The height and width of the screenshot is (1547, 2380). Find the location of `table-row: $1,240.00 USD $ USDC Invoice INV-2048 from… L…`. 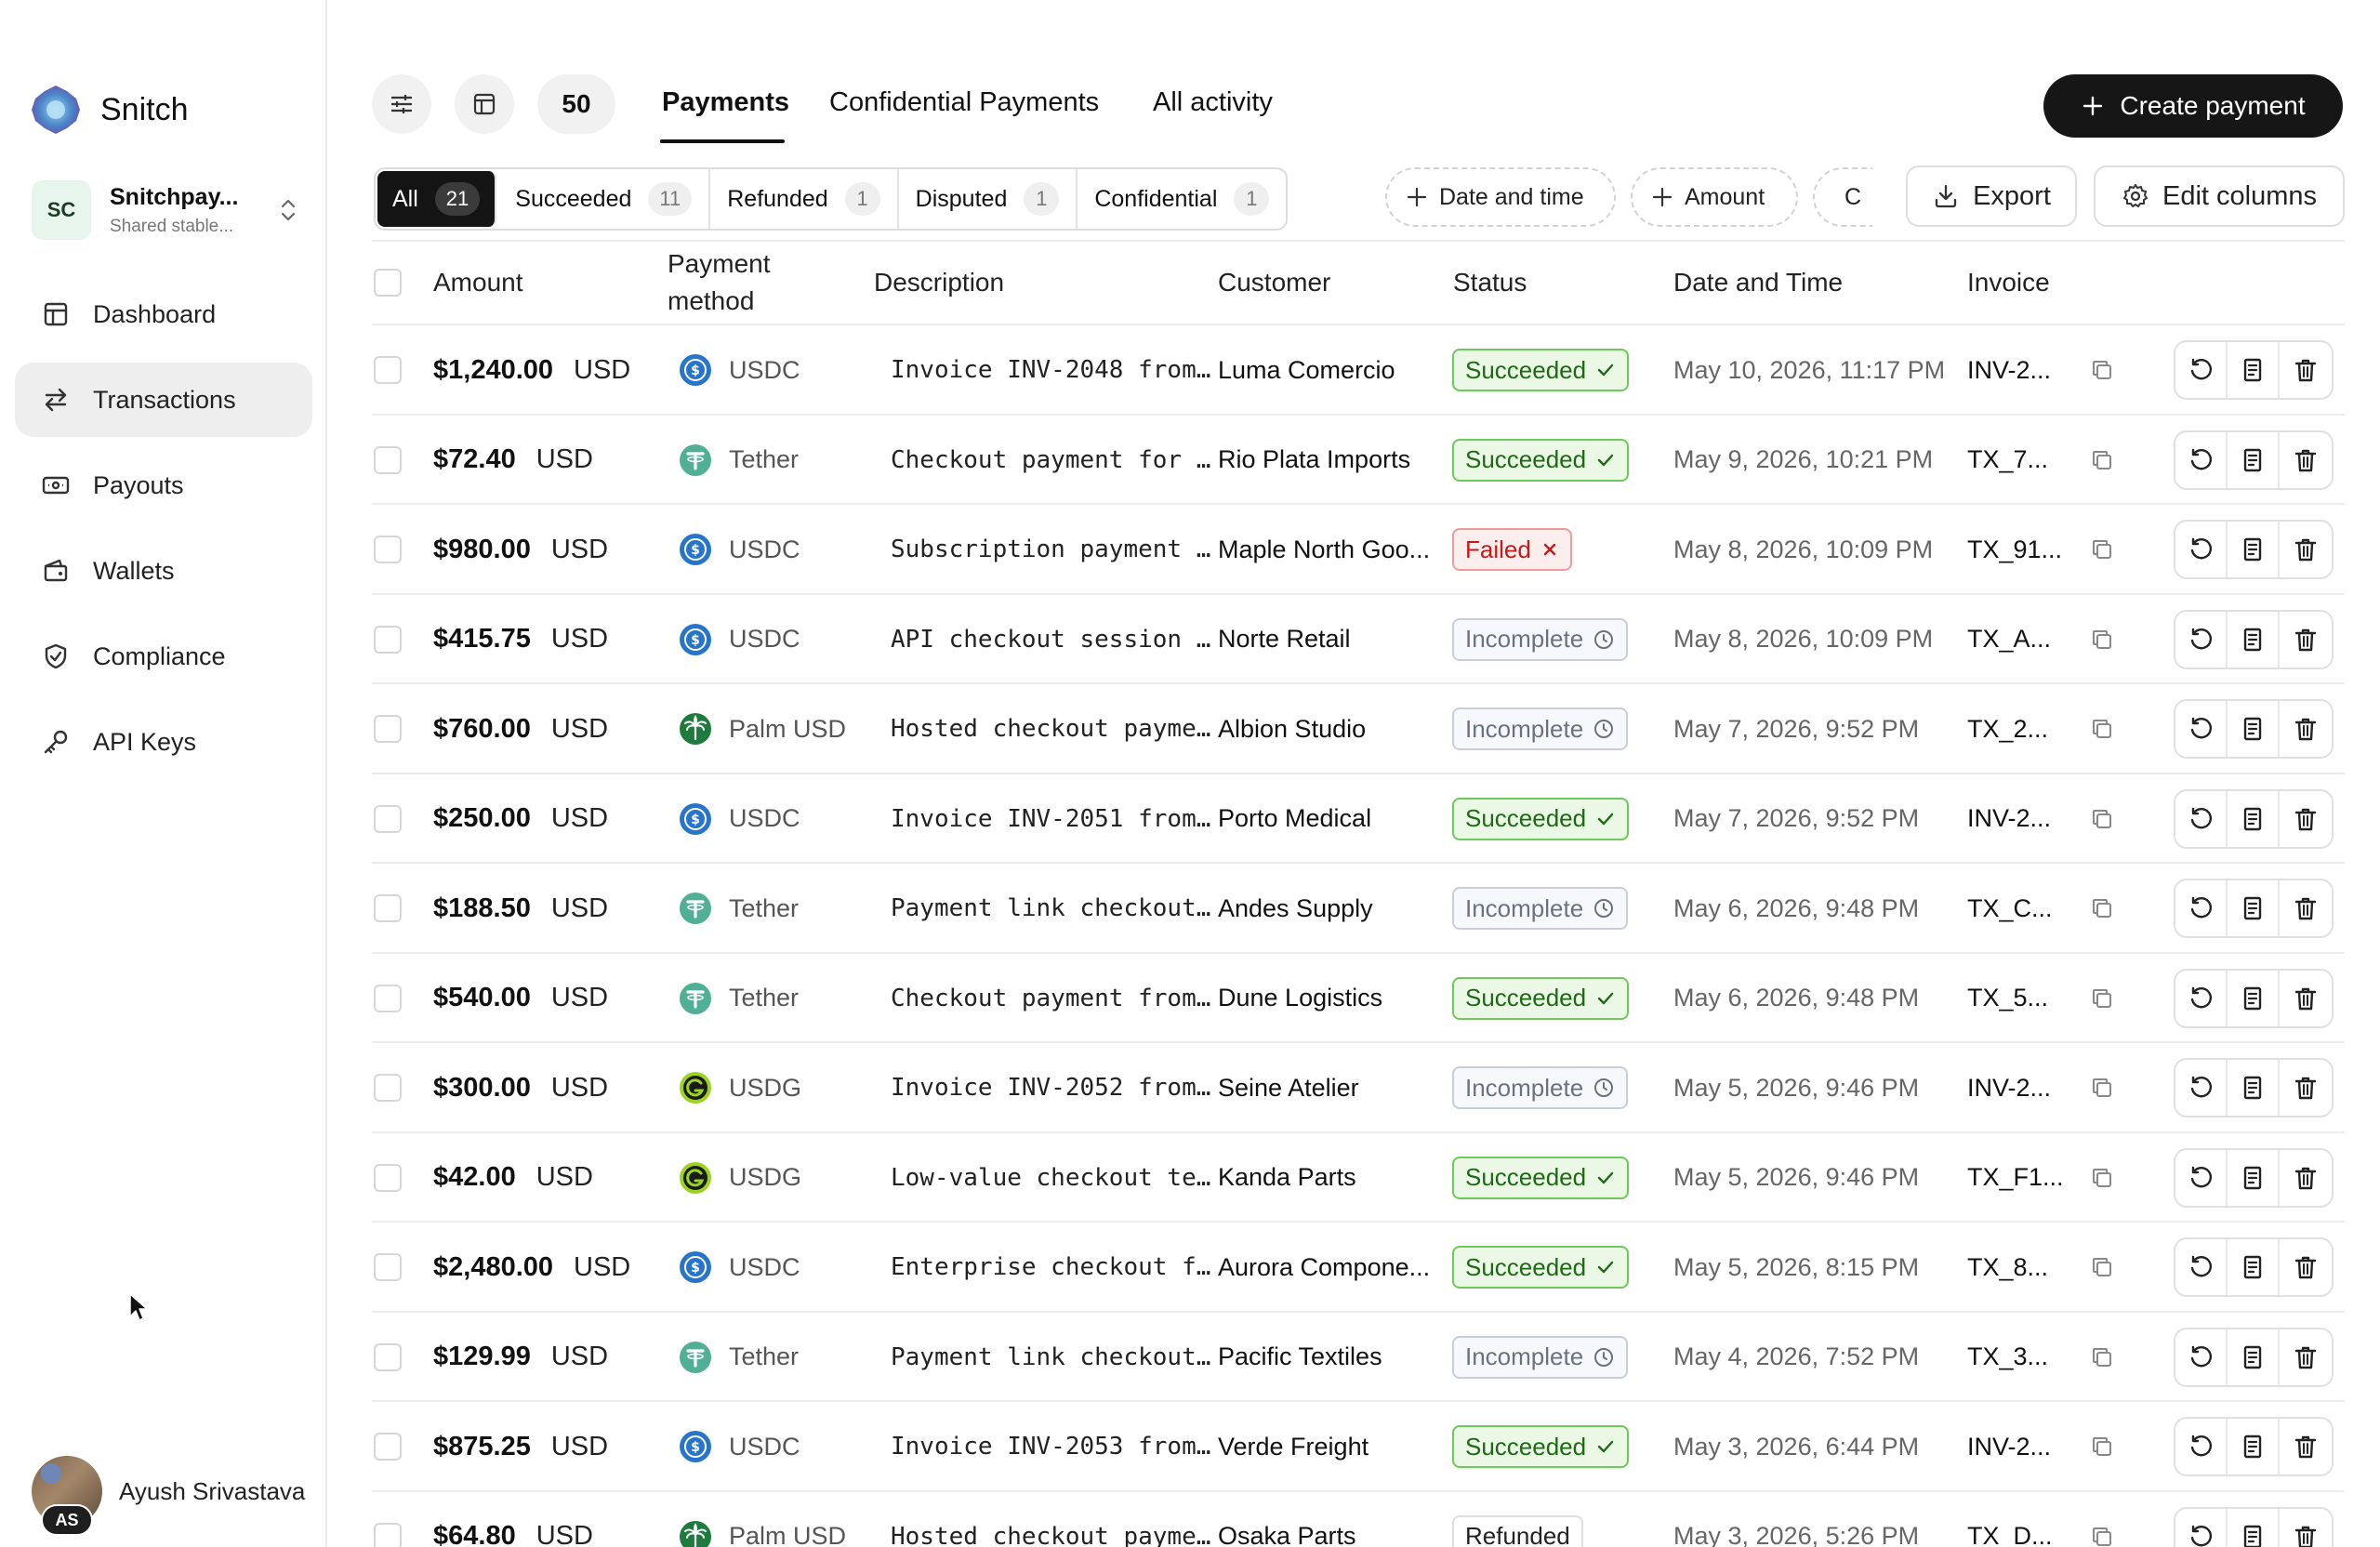

table-row: $1,240.00 USD $ USDC Invoice INV-2048 from… L… is located at coordinates (1358, 370).